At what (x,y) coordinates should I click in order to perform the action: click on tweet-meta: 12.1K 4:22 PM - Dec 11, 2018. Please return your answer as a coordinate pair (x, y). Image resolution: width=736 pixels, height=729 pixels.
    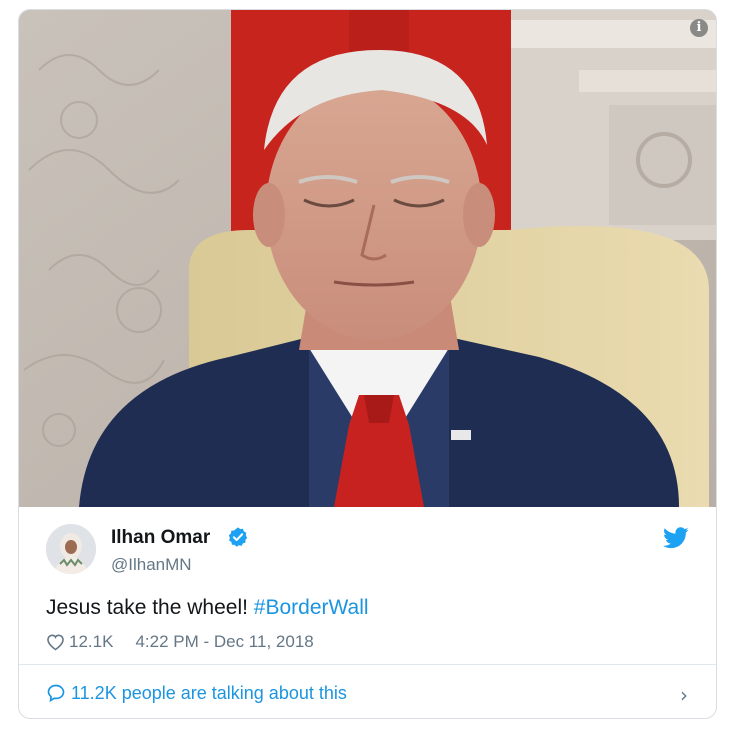
    Looking at the image, I should click on (180, 642).